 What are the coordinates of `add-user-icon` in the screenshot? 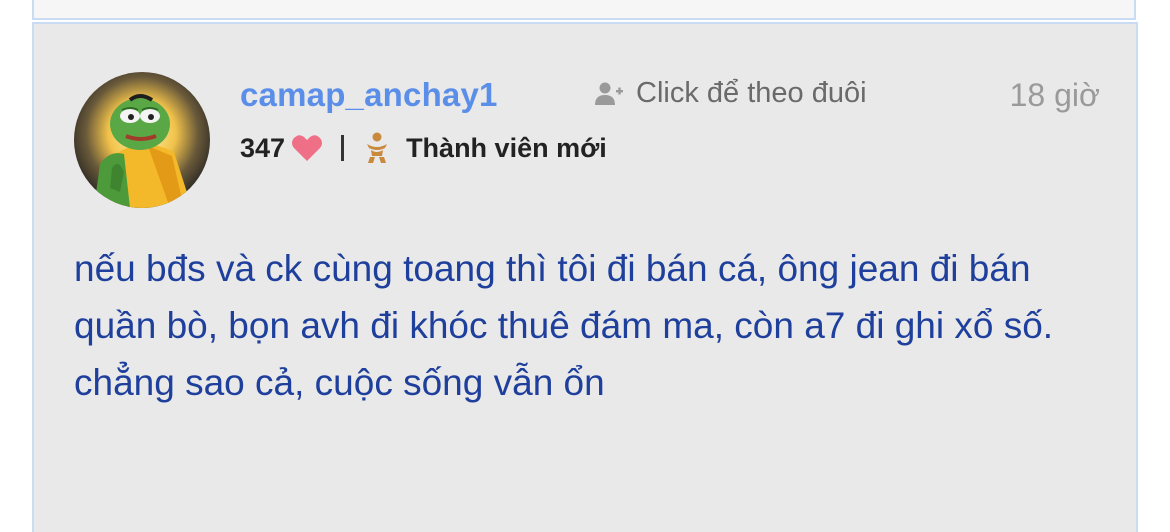 It's located at (609, 94).